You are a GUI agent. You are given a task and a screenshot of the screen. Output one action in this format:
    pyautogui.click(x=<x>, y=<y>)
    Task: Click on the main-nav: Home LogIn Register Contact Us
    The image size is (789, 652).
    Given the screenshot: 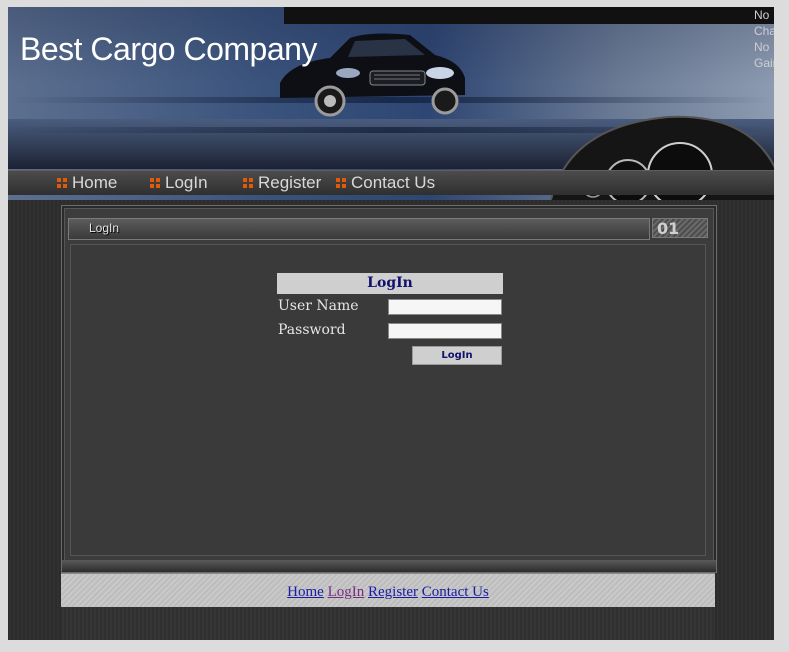 What is the action you would take?
    pyautogui.click(x=391, y=182)
    